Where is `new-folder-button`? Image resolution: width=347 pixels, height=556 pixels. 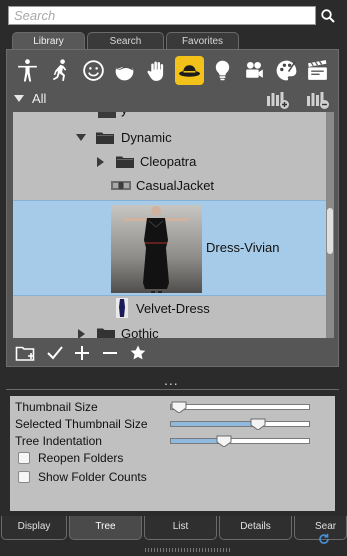
new-folder-button is located at coordinates (26, 353).